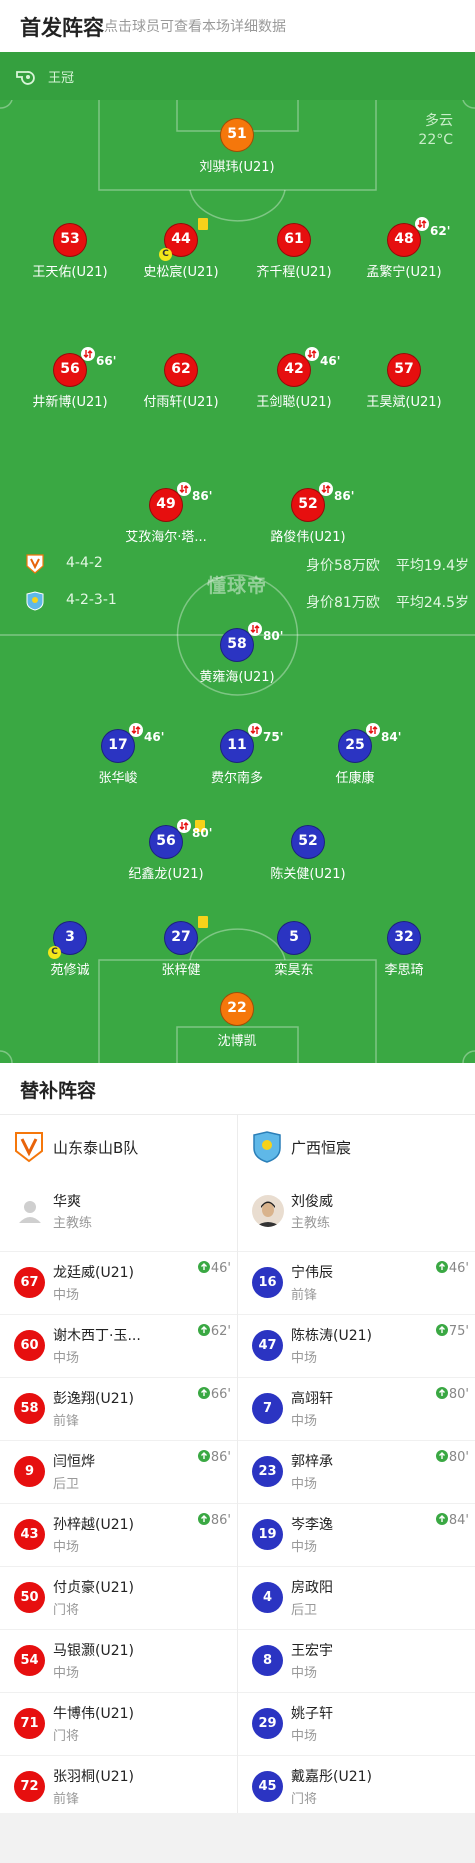 The width and height of the screenshot is (475, 1863). I want to click on away-player-52: 52 陈关健(U21), so click(308, 853).